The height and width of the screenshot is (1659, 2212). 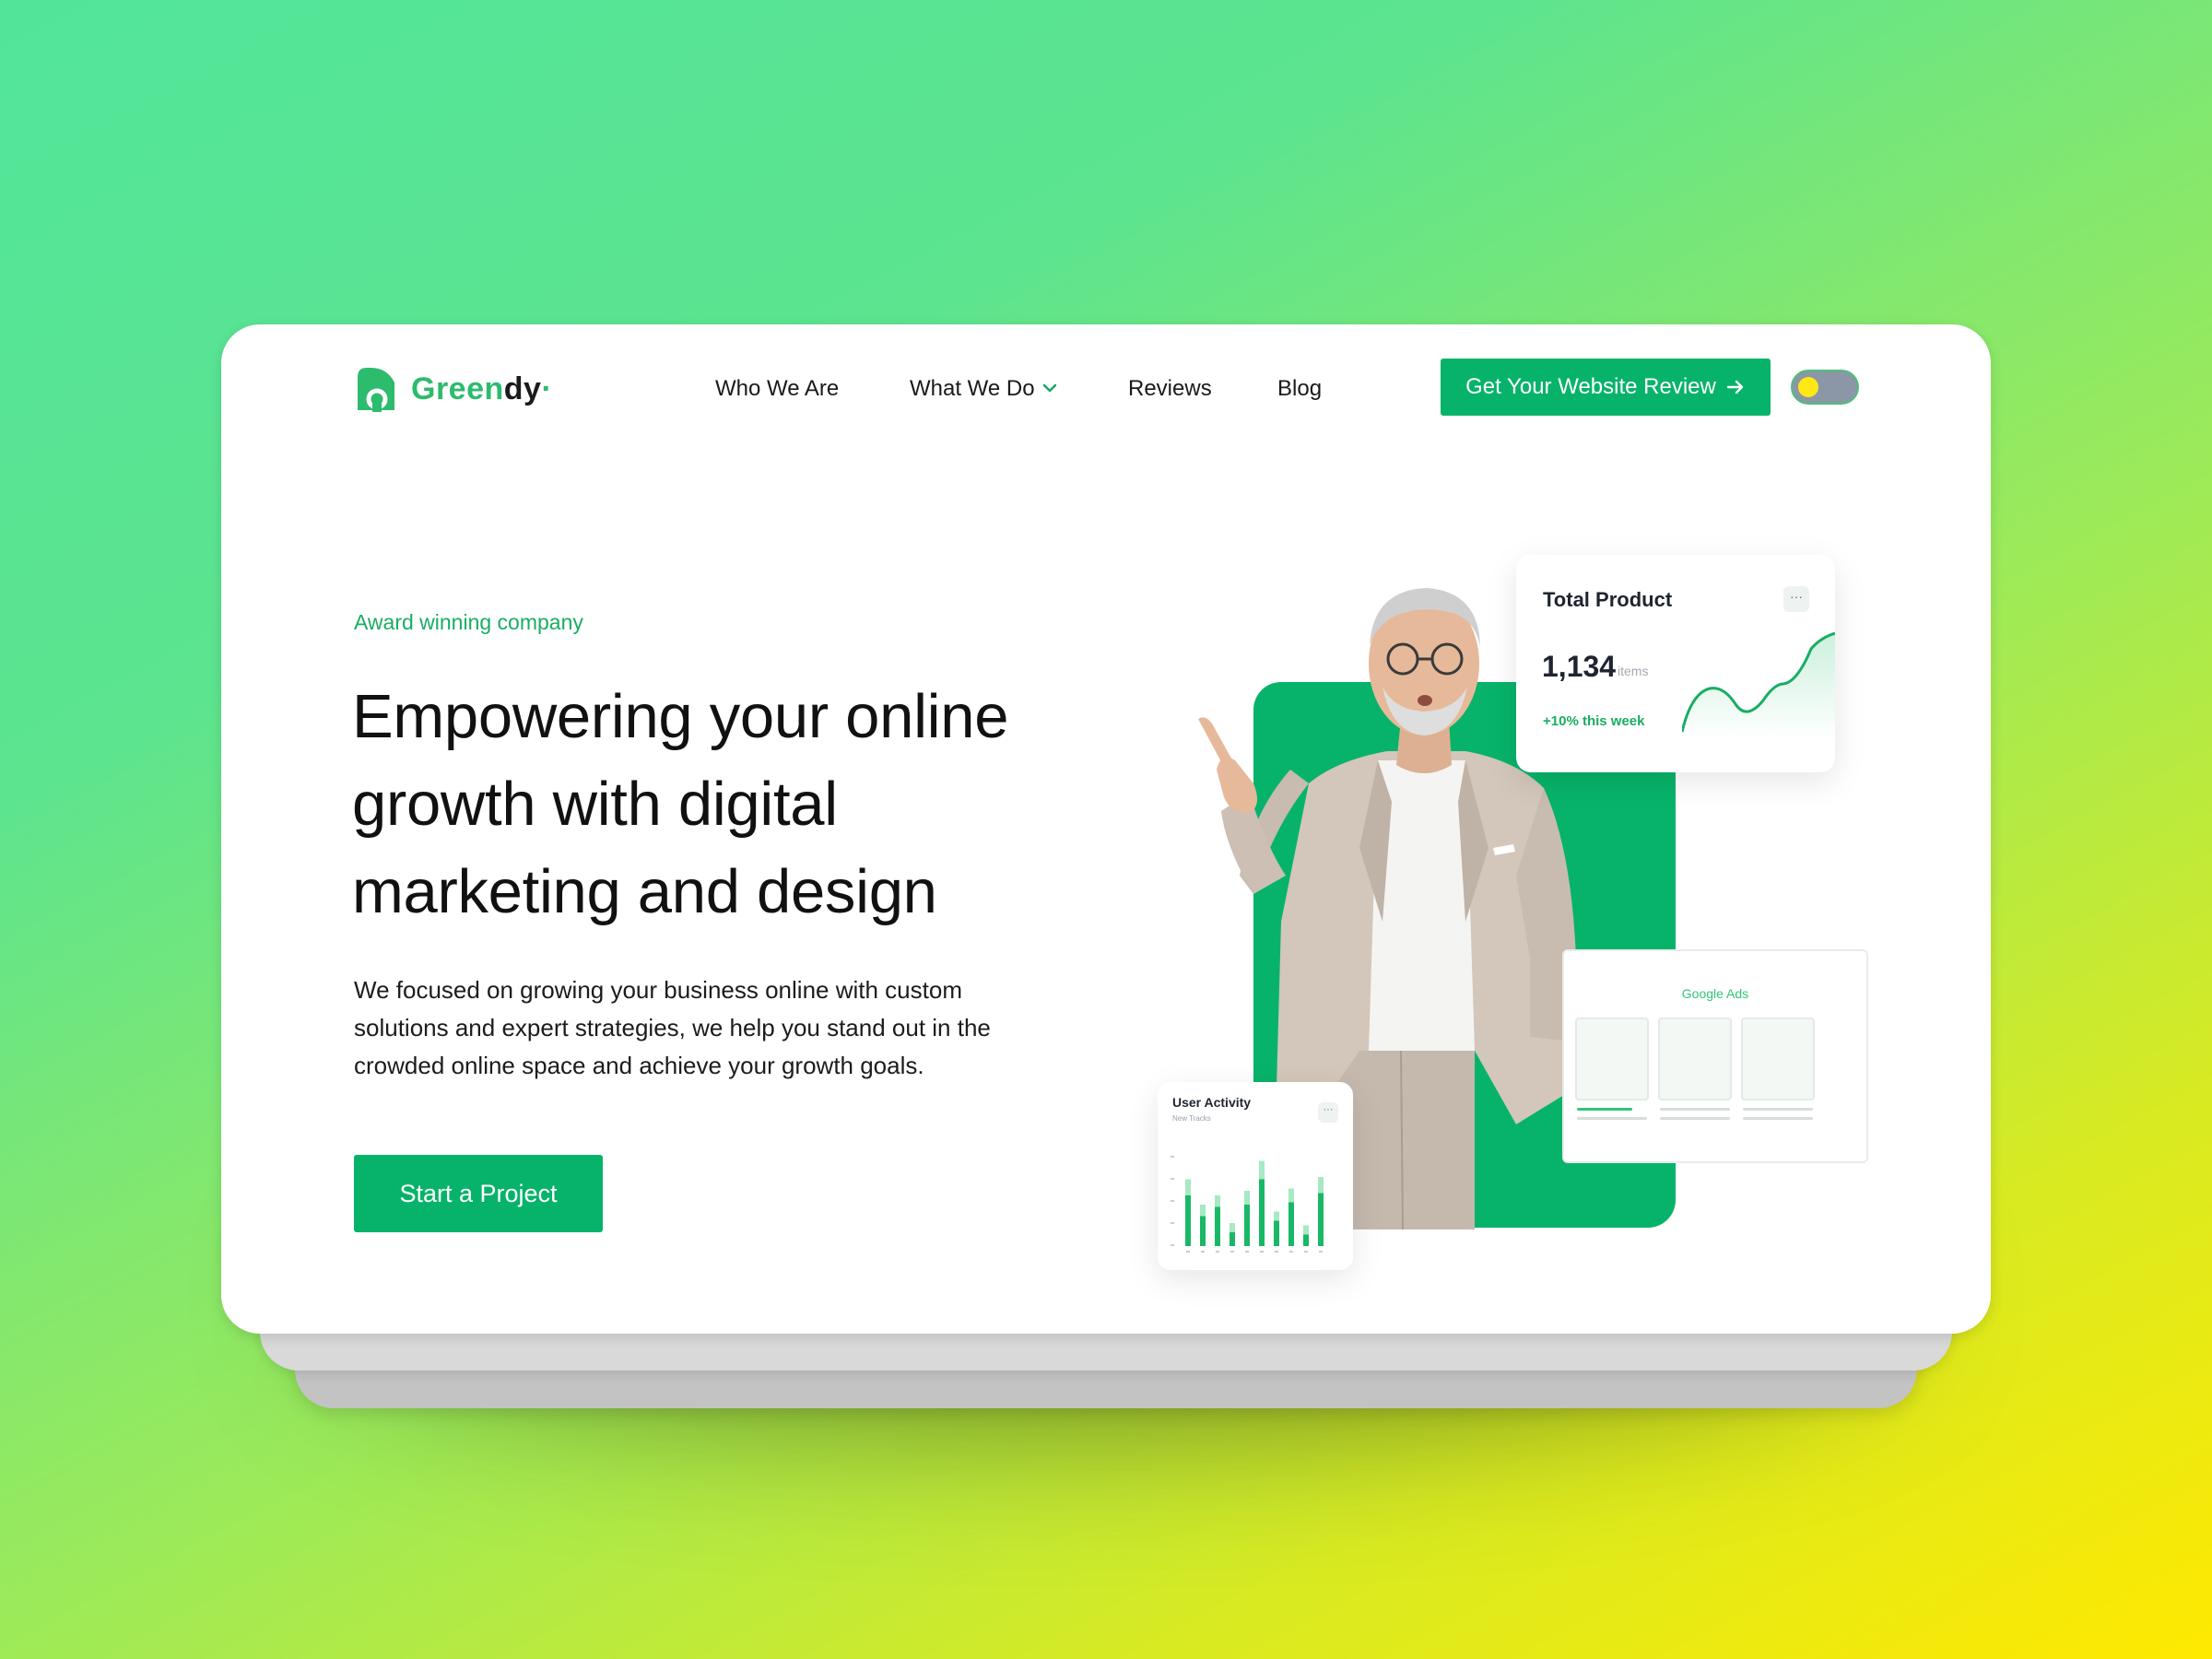 I want to click on user-activity-title: User Activity, so click(x=1212, y=1102).